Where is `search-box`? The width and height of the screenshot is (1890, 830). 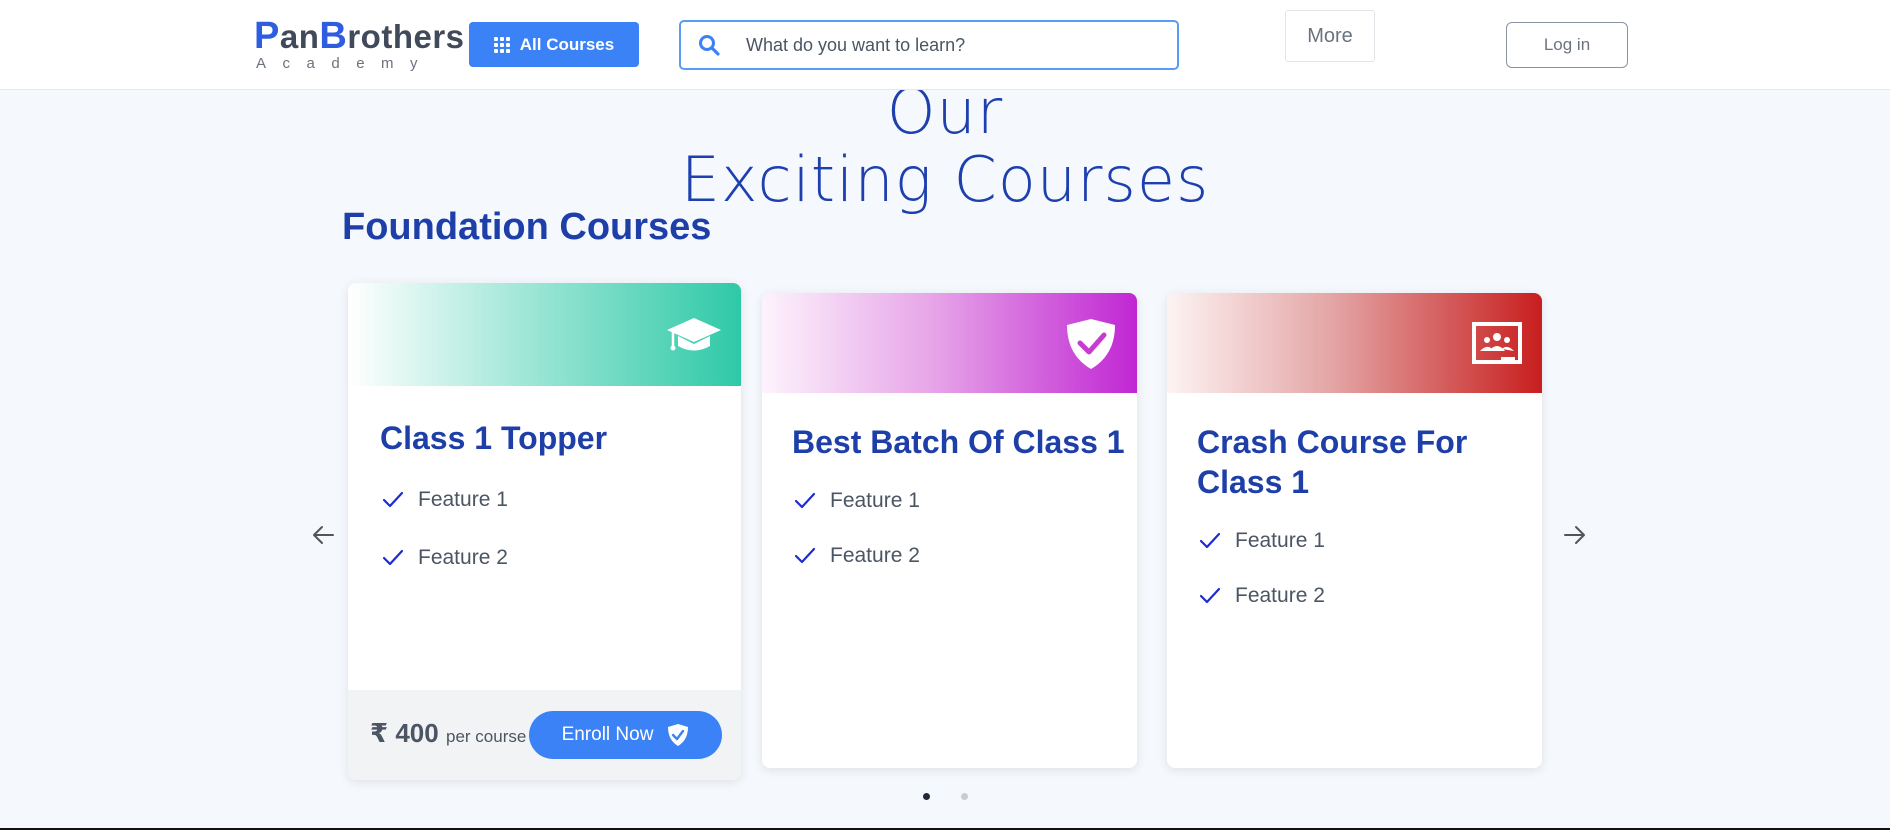 search-box is located at coordinates (929, 45).